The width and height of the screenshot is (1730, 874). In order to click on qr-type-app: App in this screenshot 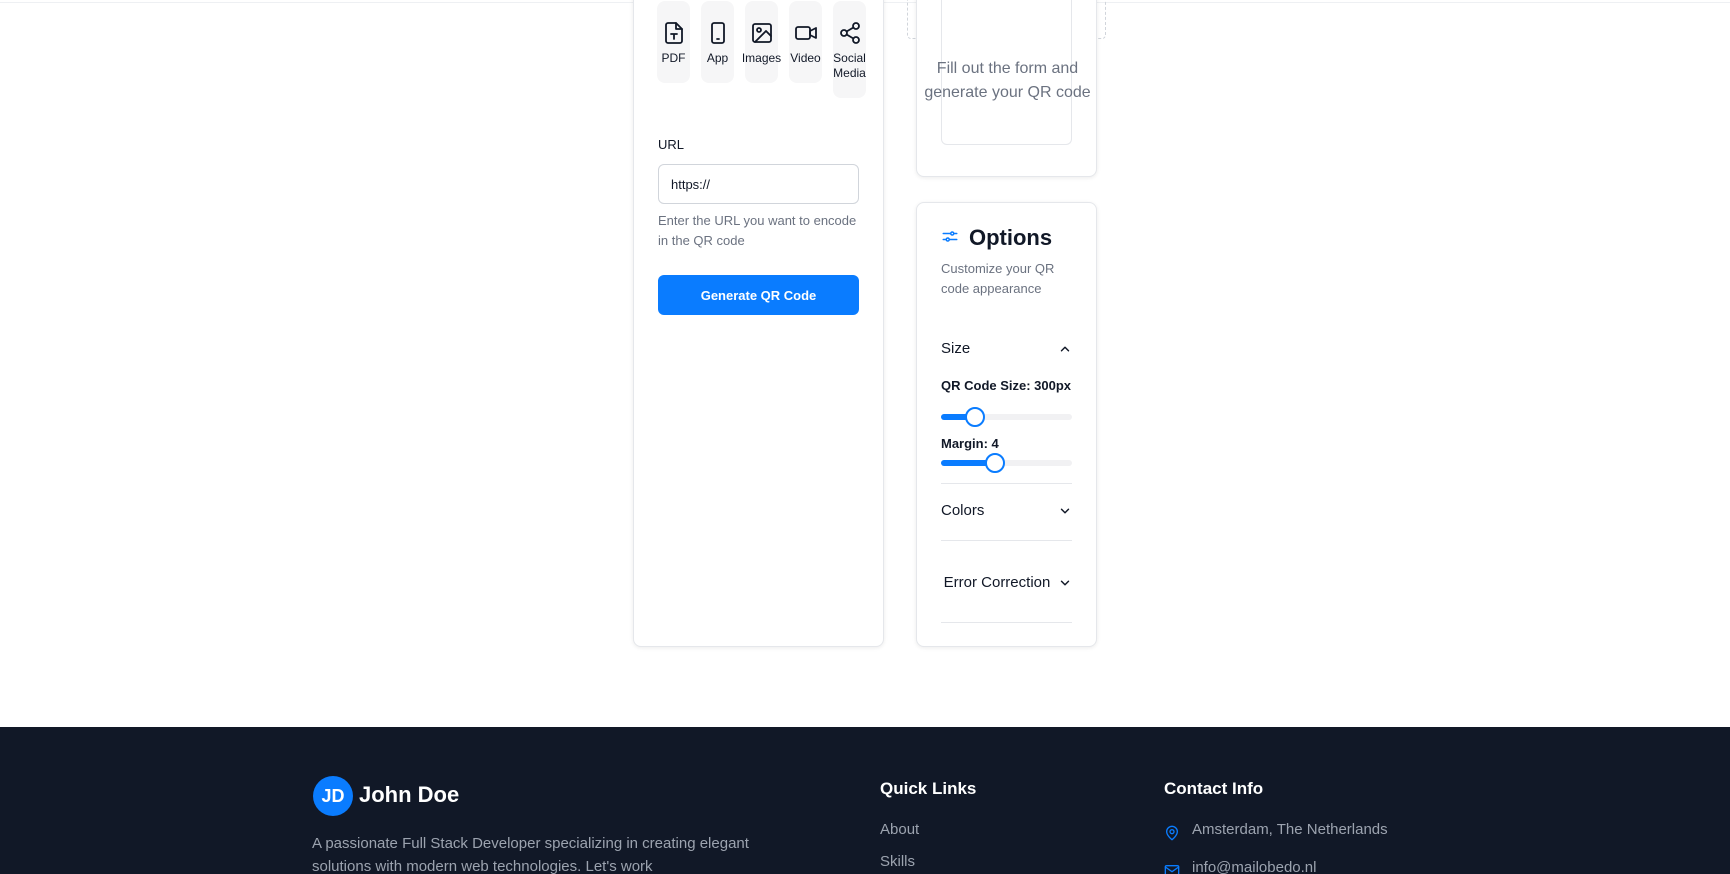, I will do `click(717, 42)`.